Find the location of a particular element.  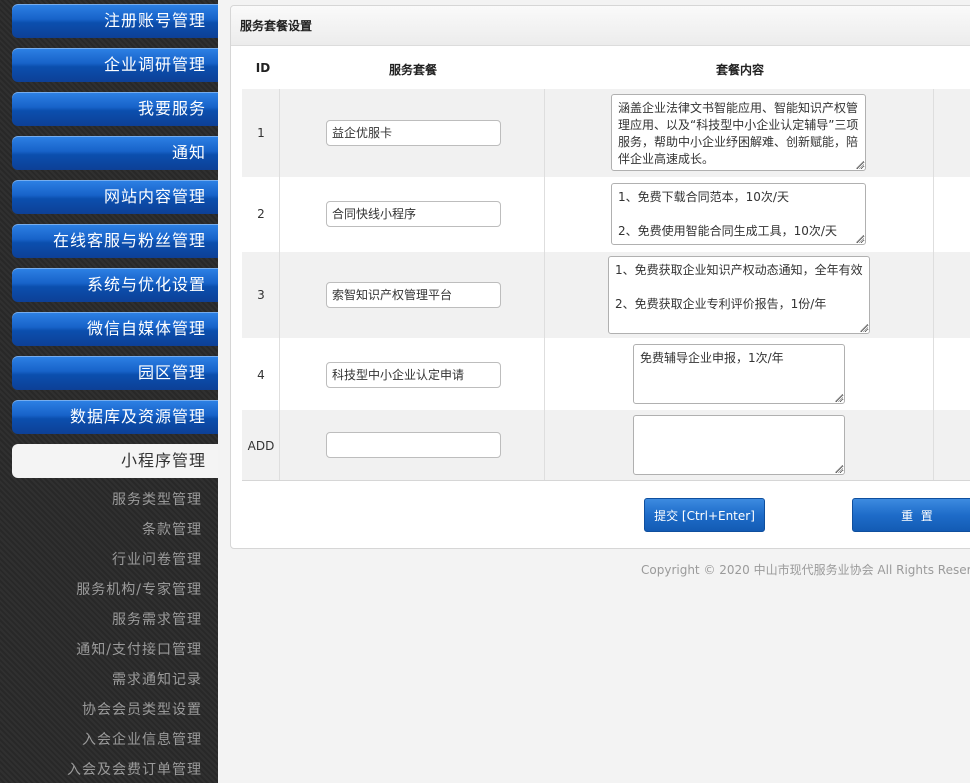

package-name-input: 科技型中小企业认定申请 is located at coordinates (413, 375).